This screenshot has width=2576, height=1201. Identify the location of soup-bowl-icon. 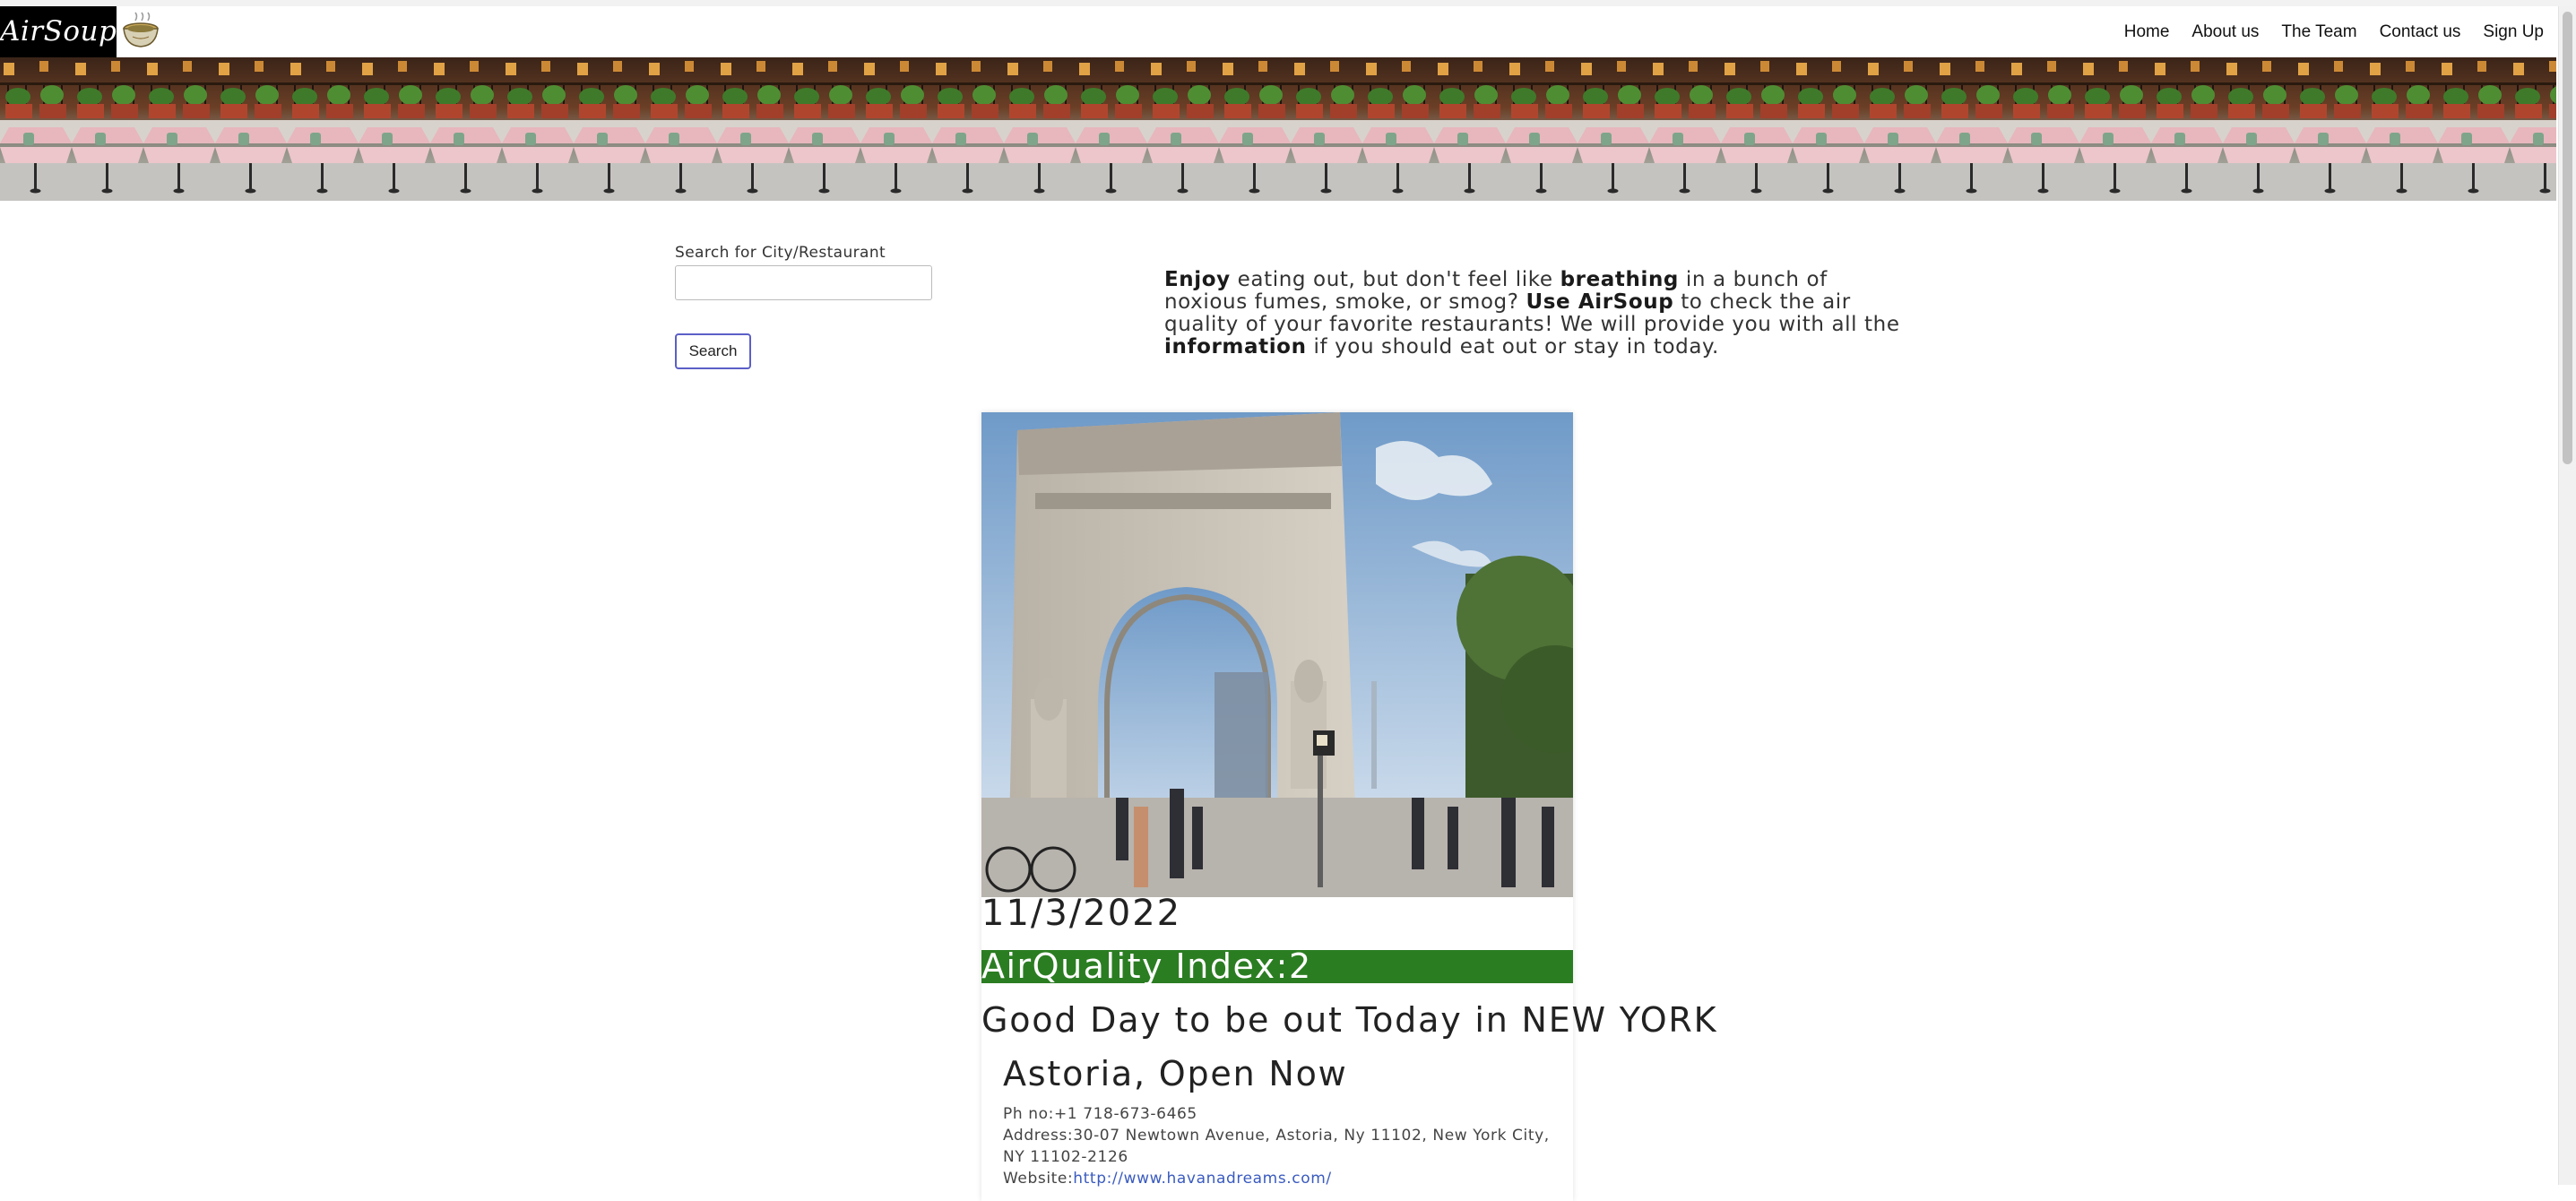
(141, 30).